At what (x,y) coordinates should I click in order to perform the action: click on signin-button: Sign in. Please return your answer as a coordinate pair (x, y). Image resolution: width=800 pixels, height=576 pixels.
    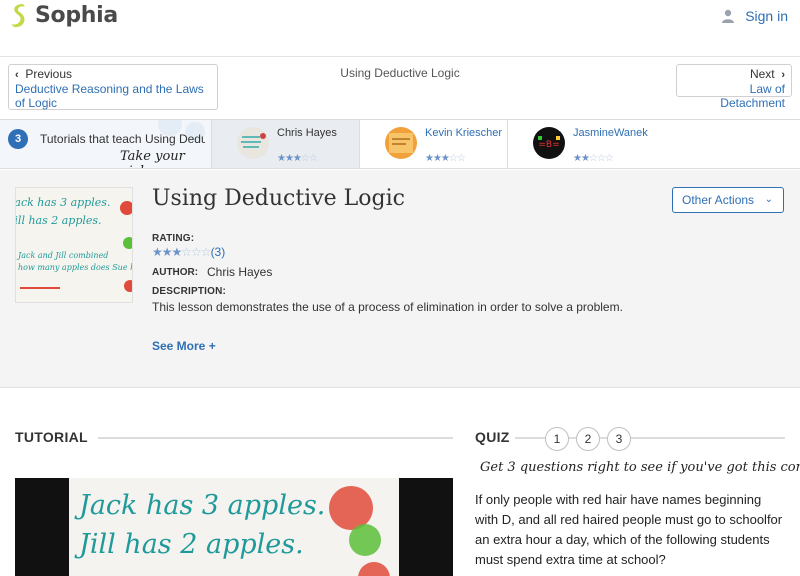
    Looking at the image, I should click on (754, 16).